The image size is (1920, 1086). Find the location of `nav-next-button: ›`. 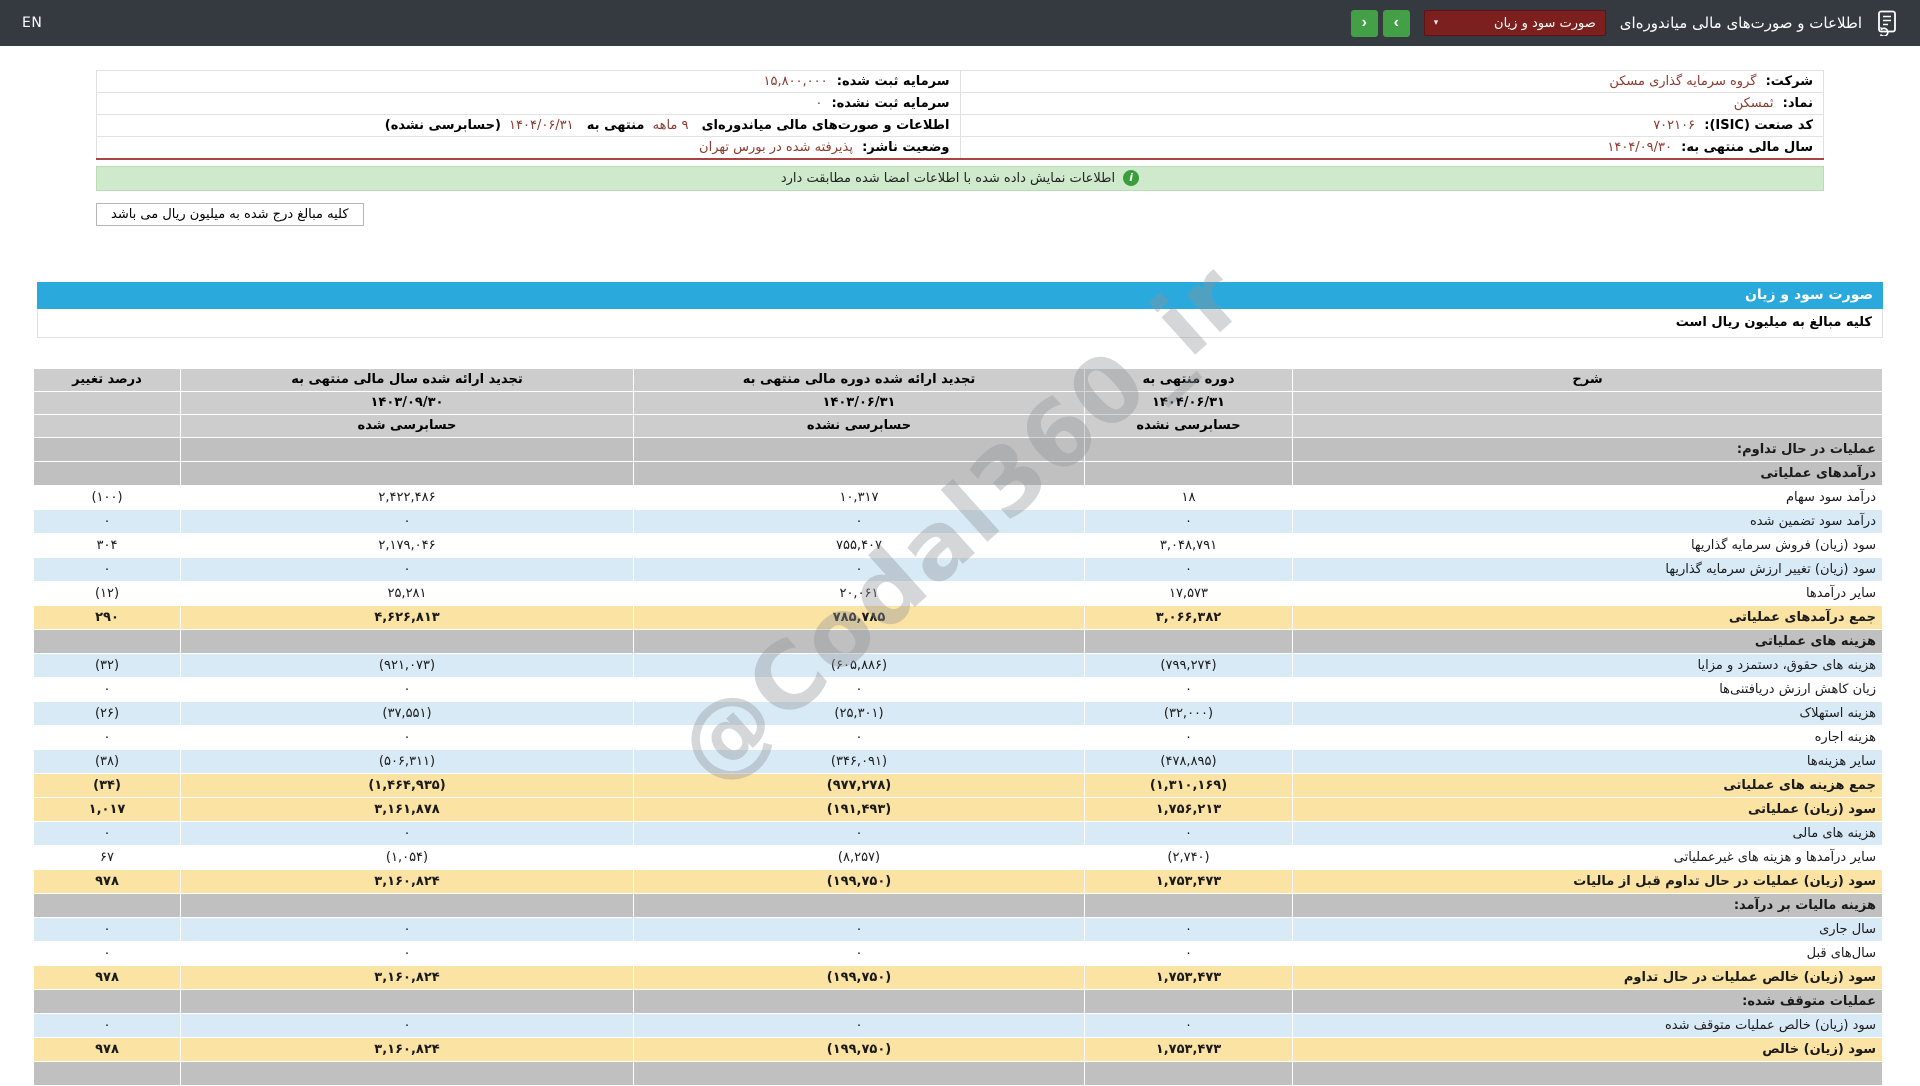

nav-next-button: › is located at coordinates (1396, 23).